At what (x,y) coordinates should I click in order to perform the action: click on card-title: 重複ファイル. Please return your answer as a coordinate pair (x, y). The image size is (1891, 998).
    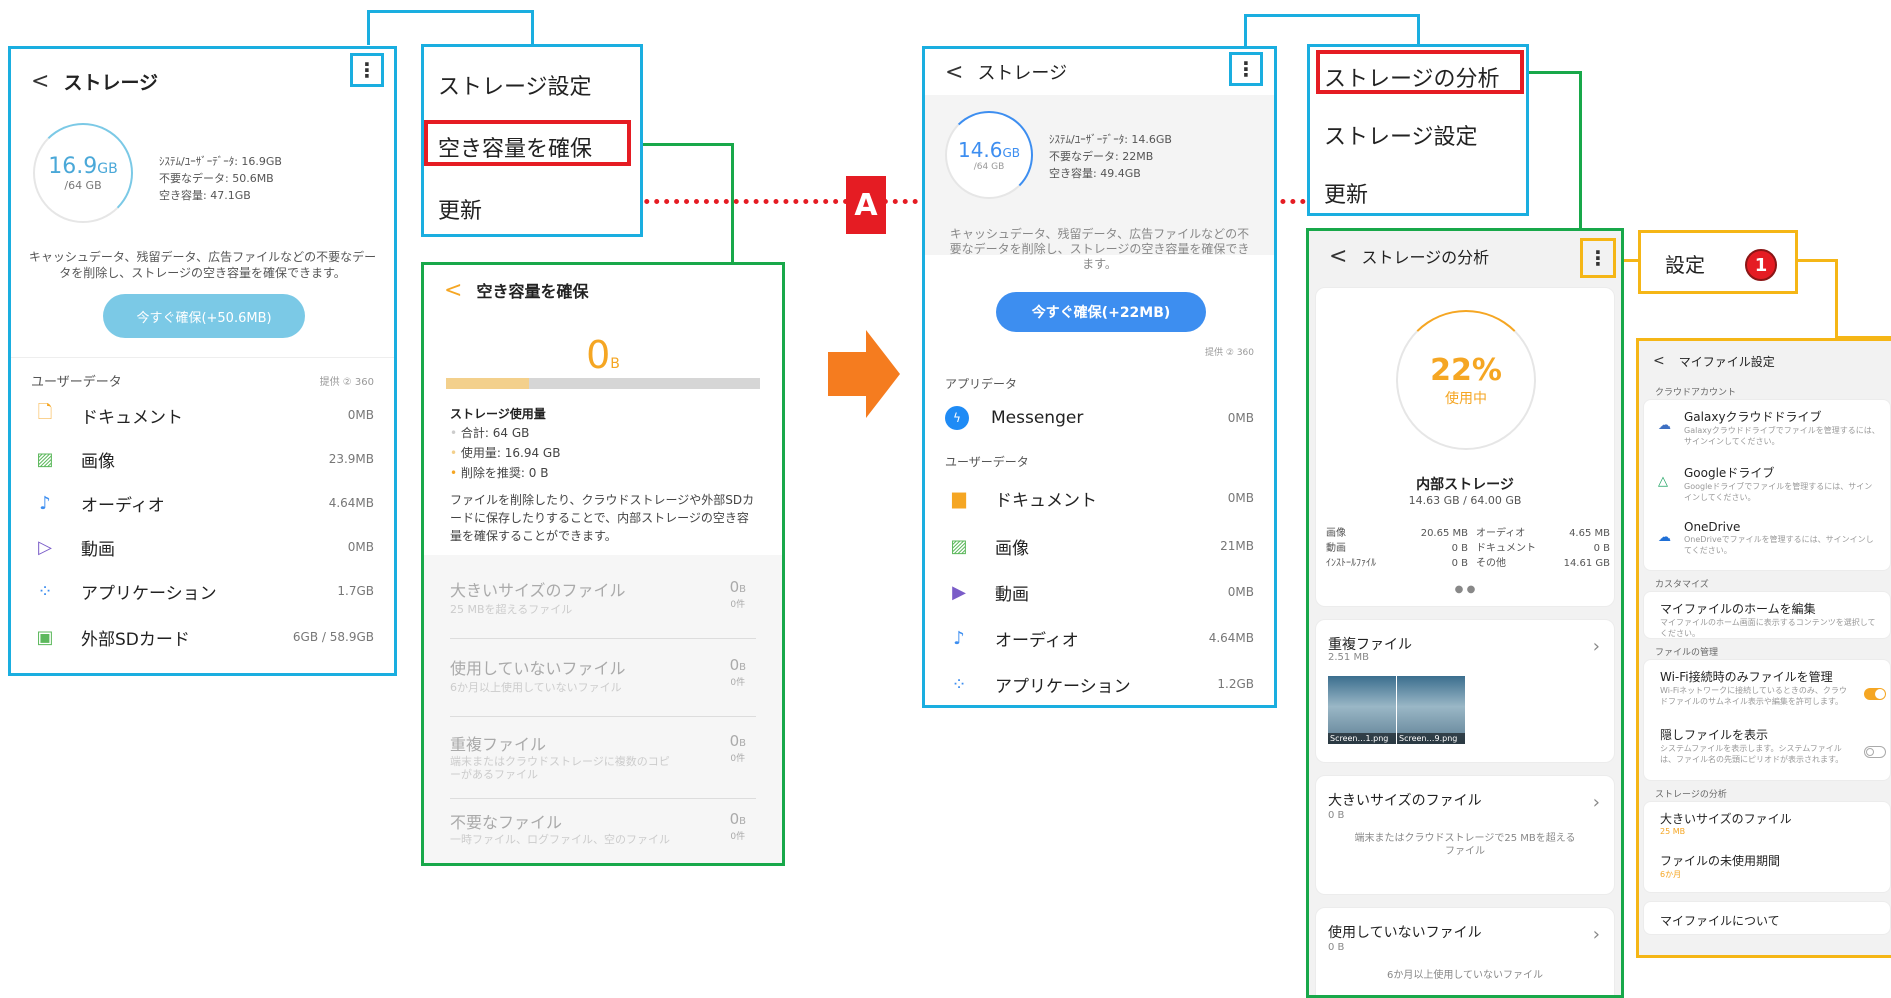
    Looking at the image, I should click on (1370, 645).